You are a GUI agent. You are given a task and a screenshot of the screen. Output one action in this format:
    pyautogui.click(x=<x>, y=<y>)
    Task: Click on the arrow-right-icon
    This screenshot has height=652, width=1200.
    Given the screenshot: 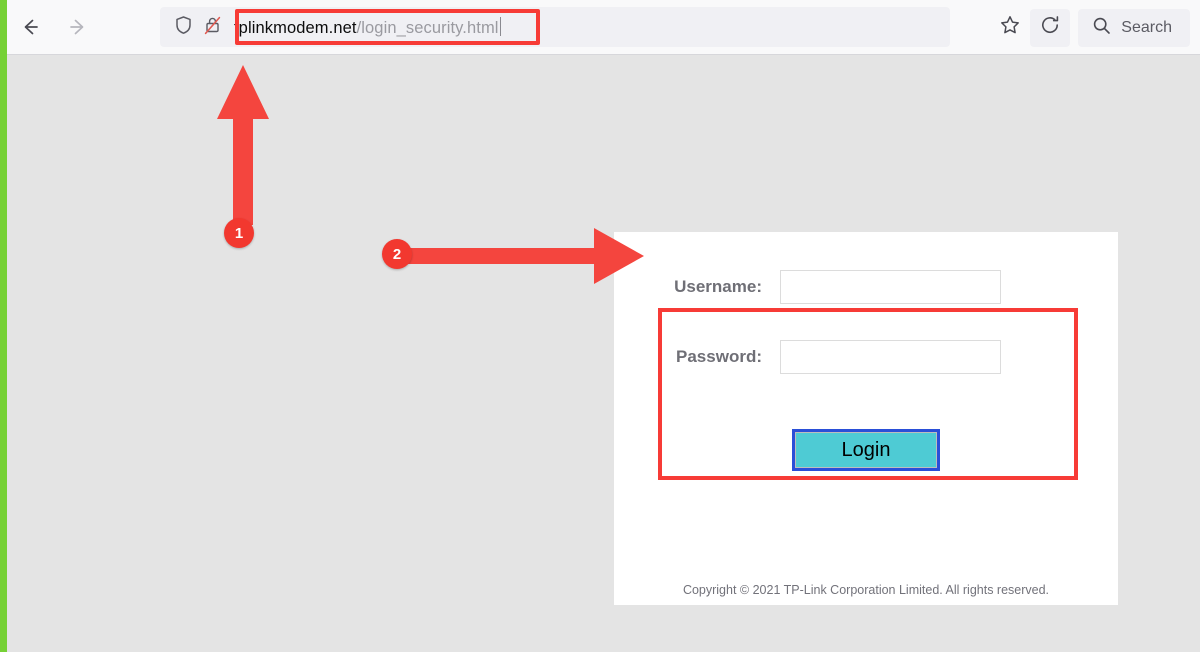 What is the action you would take?
    pyautogui.click(x=78, y=27)
    